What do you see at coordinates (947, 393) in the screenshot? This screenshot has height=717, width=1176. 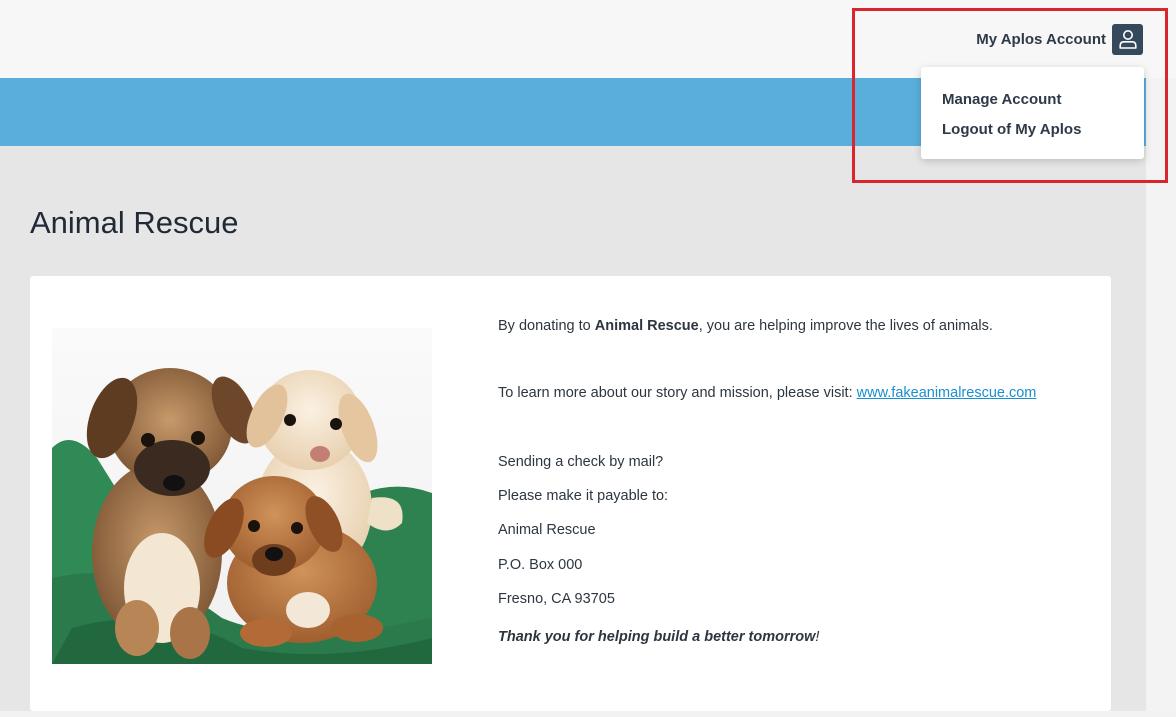 I see `website-link: www.fakeanimalrescue.com` at bounding box center [947, 393].